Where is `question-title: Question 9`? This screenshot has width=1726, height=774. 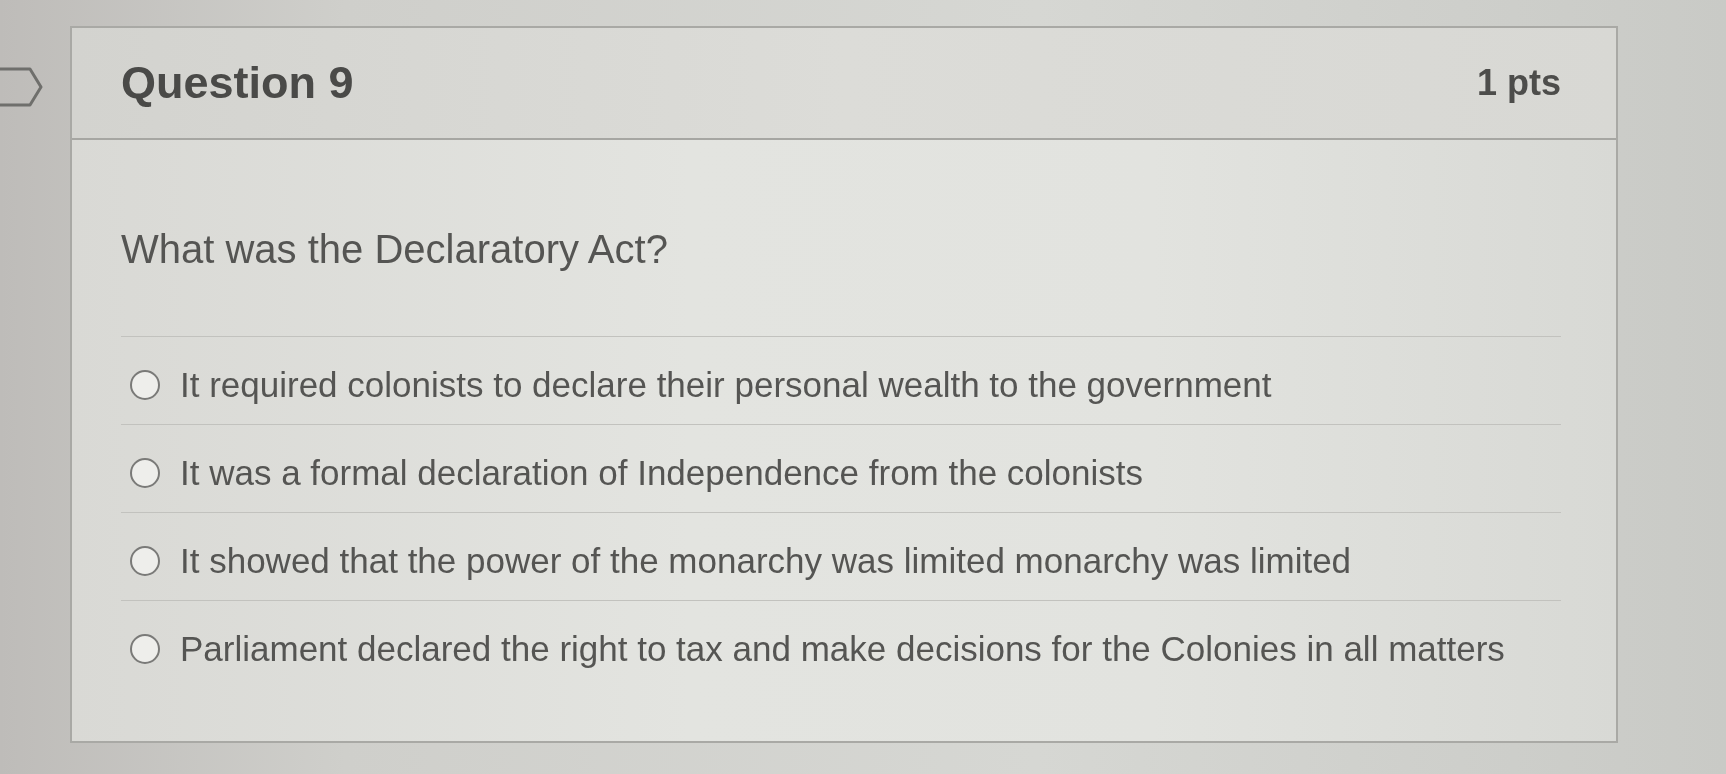
question-title: Question 9 is located at coordinates (237, 83).